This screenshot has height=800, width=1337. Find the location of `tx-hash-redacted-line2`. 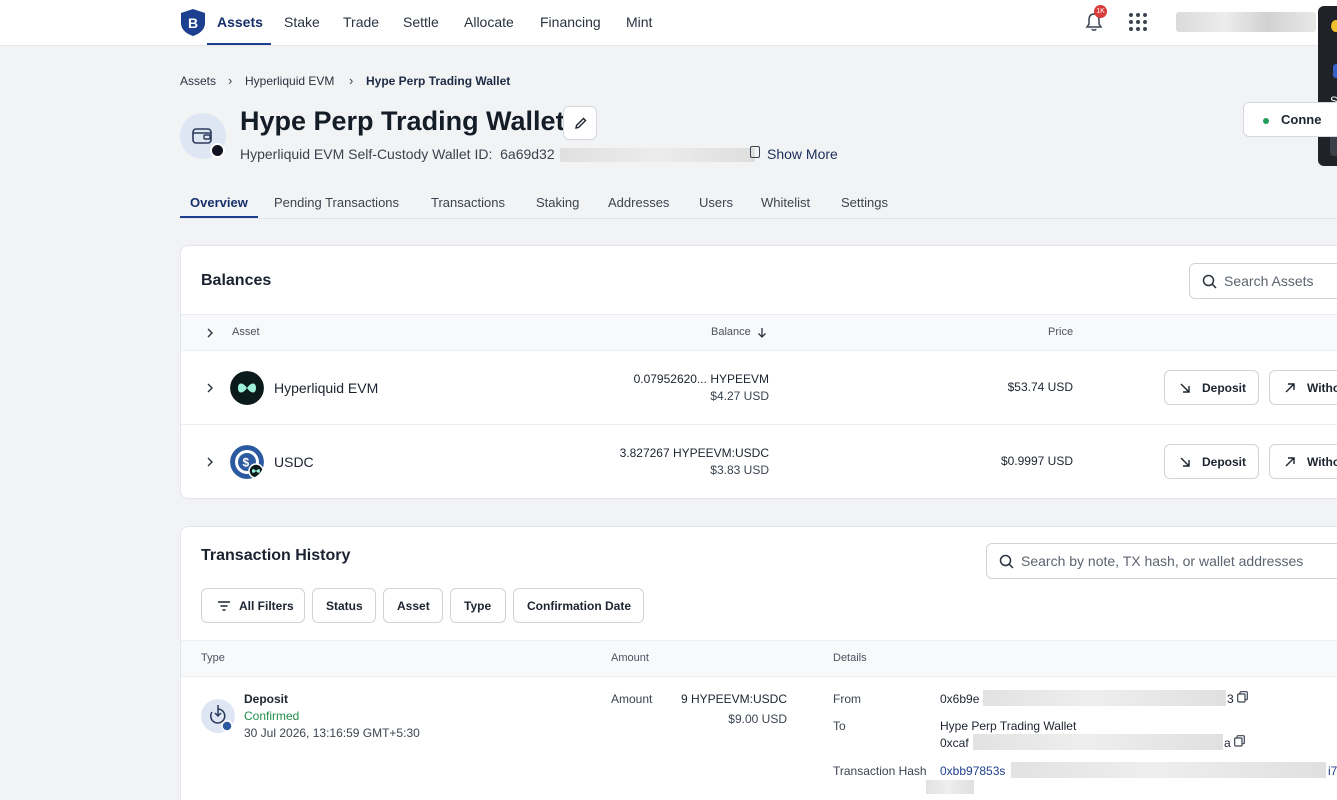

tx-hash-redacted-line2 is located at coordinates (950, 787).